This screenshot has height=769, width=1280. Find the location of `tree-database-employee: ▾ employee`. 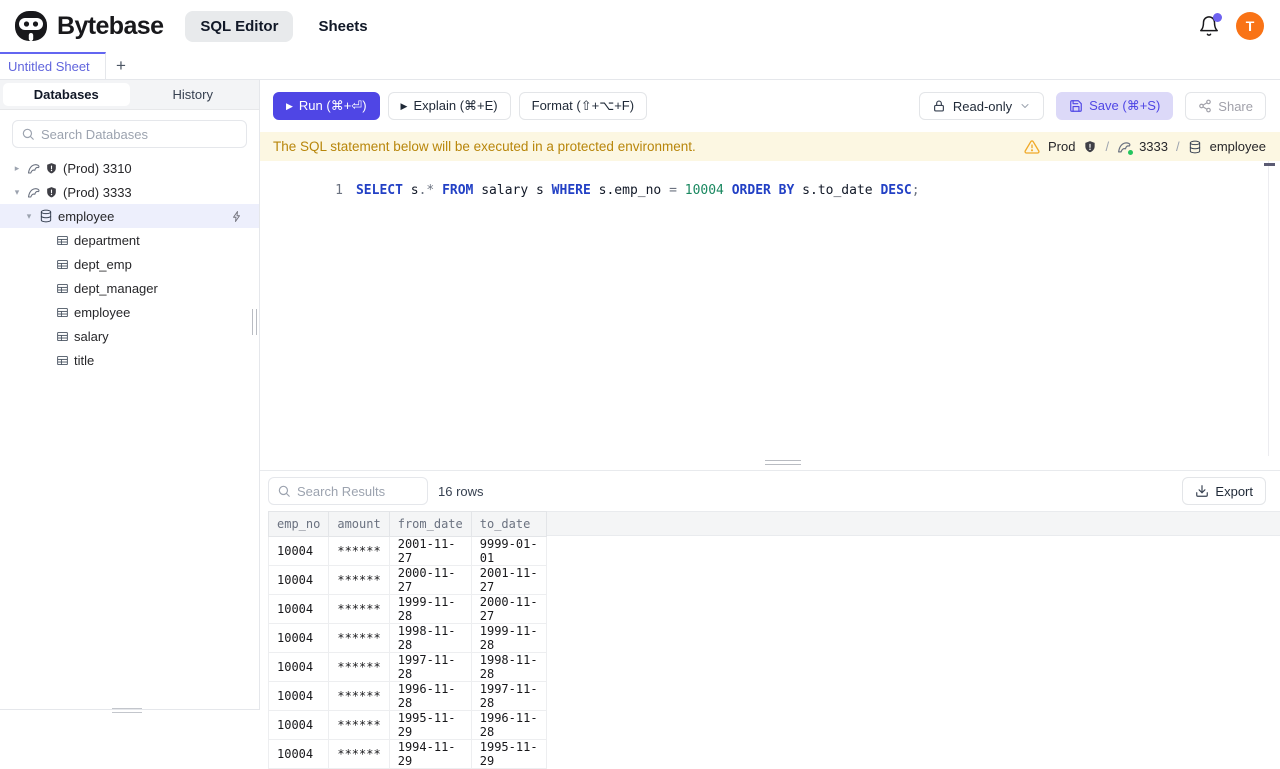

tree-database-employee: ▾ employee is located at coordinates (129, 216).